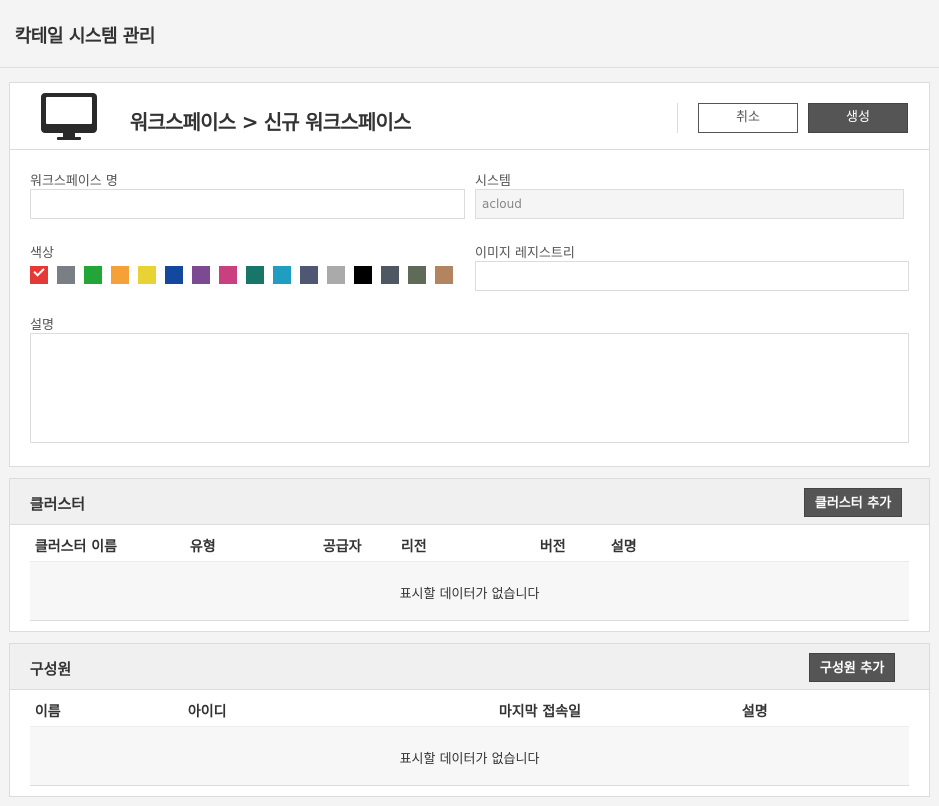  I want to click on column-header-description: 설명, so click(624, 546).